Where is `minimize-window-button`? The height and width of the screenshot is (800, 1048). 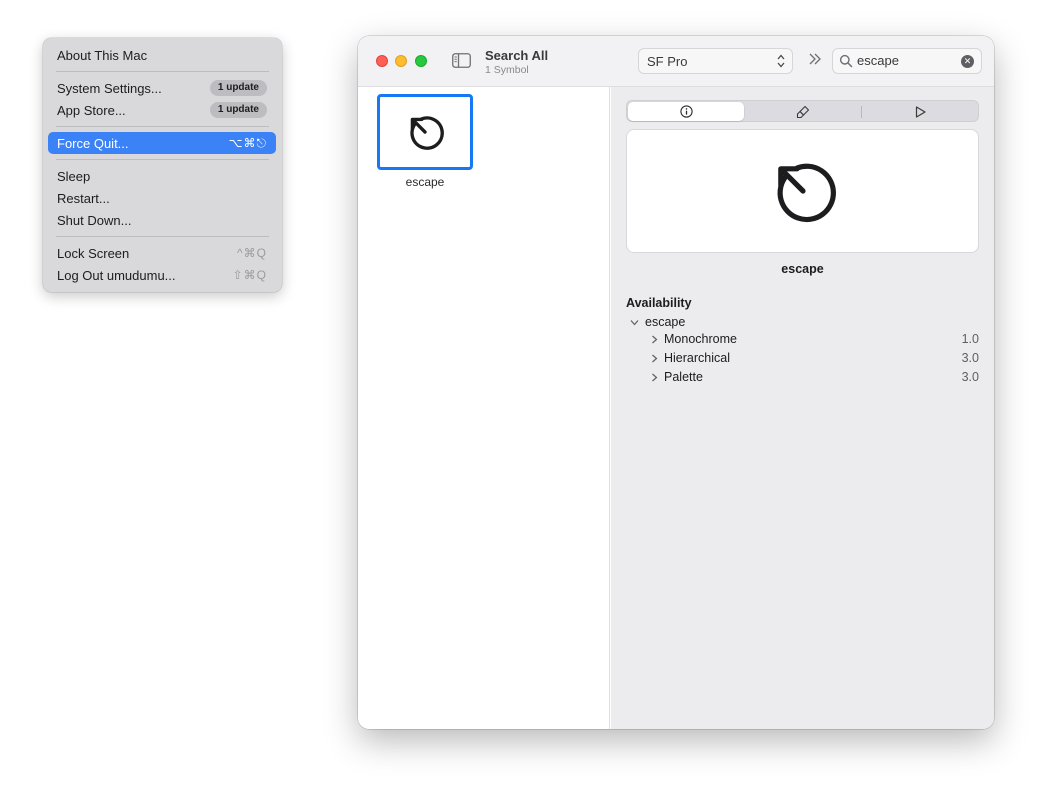
minimize-window-button is located at coordinates (401, 61).